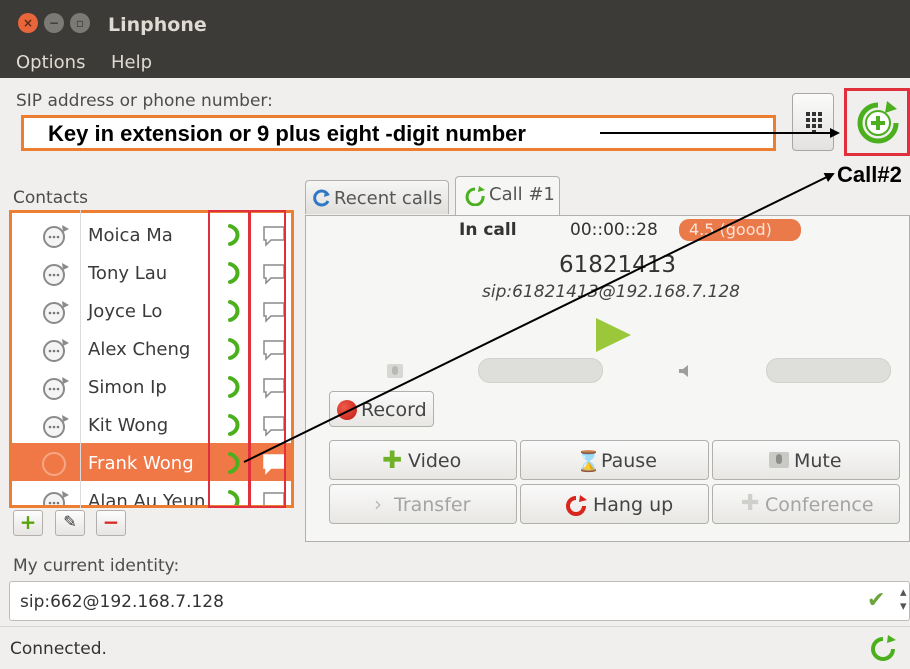 The height and width of the screenshot is (669, 910). What do you see at coordinates (392, 460) in the screenshot?
I see `add-video-icon: ✚` at bounding box center [392, 460].